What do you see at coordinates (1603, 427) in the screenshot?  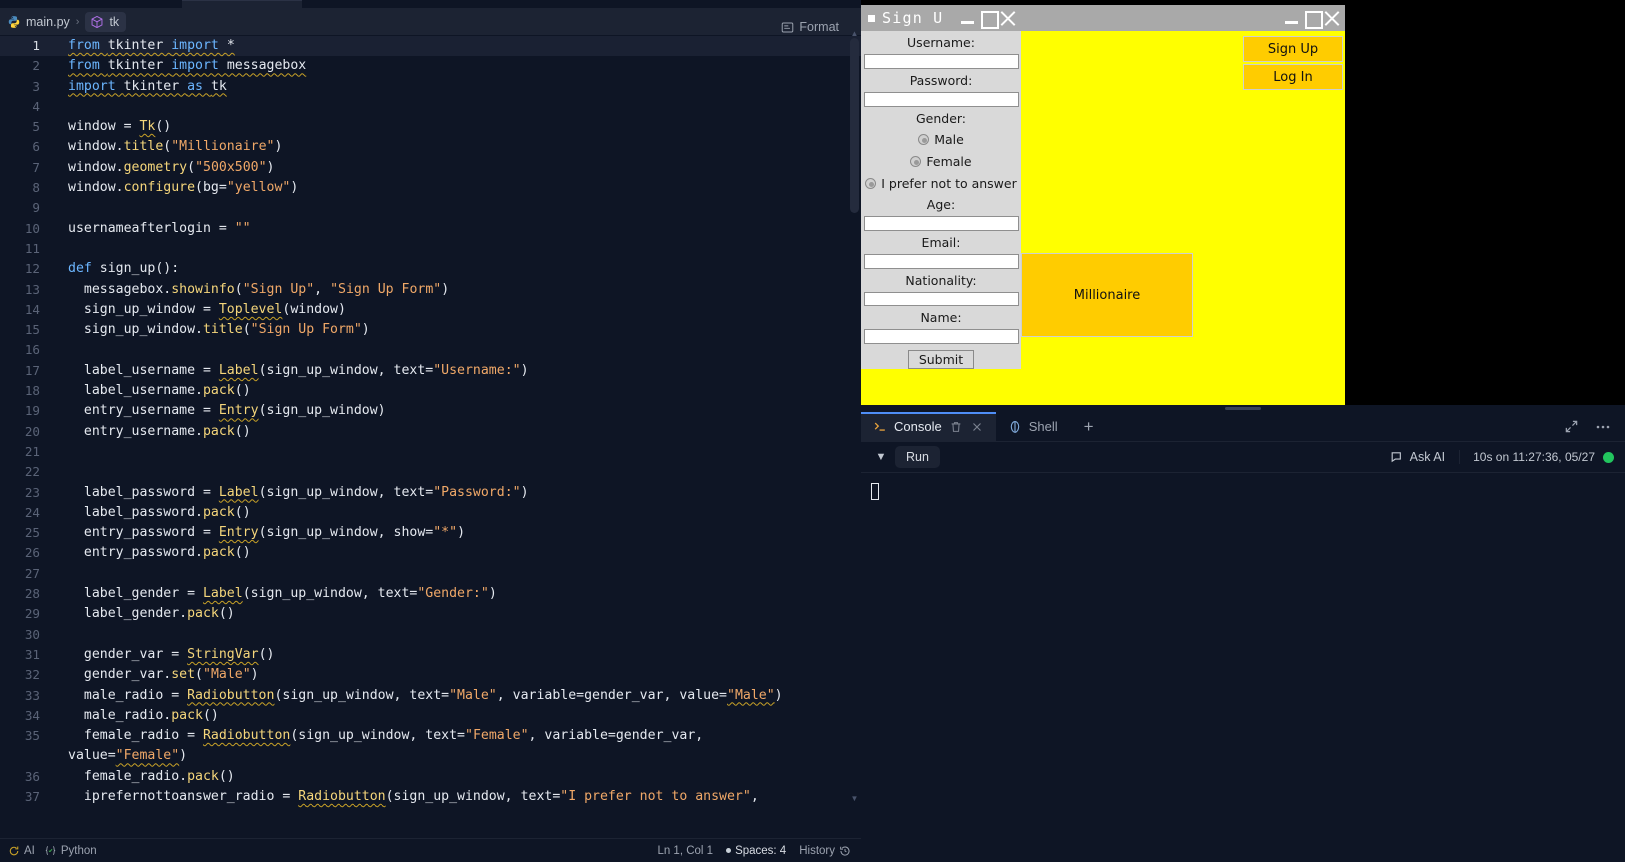 I see `more-options-icon` at bounding box center [1603, 427].